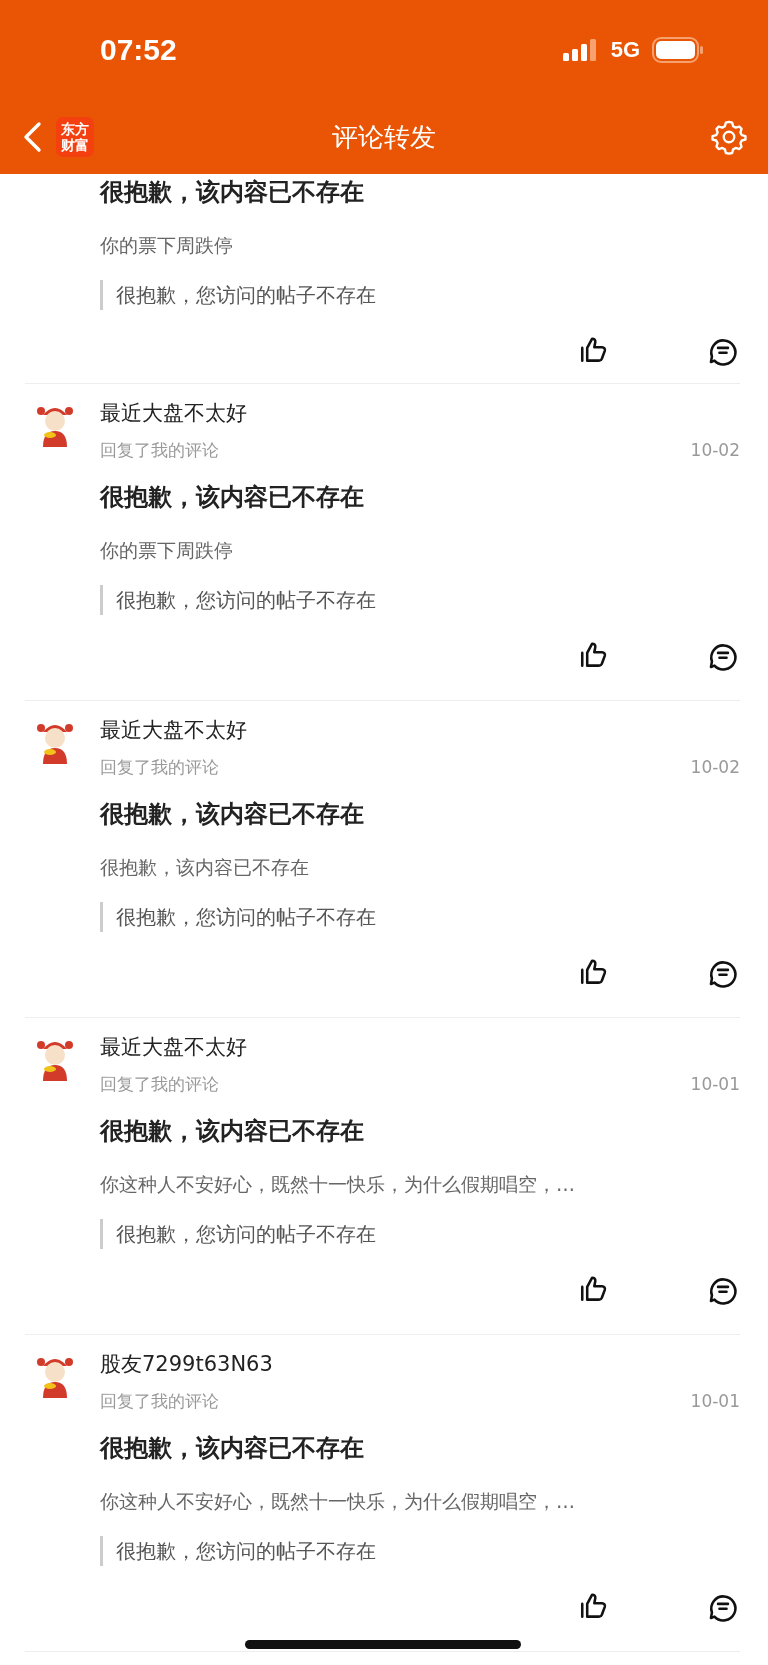  Describe the element at coordinates (75, 137) in the screenshot. I see `app-logo: 东方财富` at that location.